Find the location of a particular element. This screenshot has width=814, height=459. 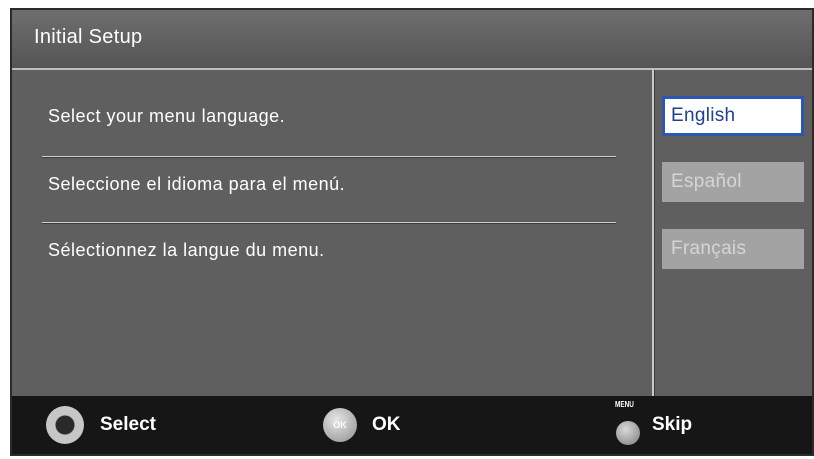

select-hint-label: Select is located at coordinates (128, 424).